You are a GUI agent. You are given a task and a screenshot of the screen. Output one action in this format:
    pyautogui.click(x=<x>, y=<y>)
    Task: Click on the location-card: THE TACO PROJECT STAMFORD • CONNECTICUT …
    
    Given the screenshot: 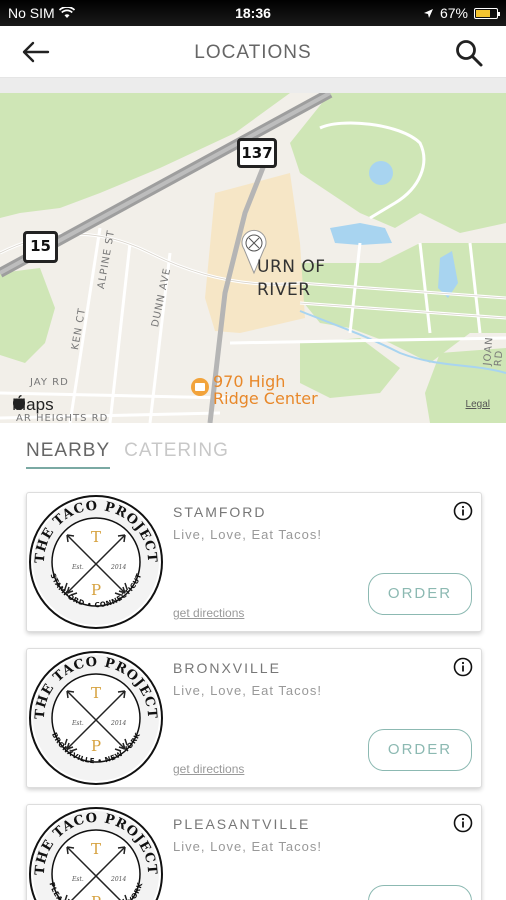 What is the action you would take?
    pyautogui.click(x=254, y=562)
    